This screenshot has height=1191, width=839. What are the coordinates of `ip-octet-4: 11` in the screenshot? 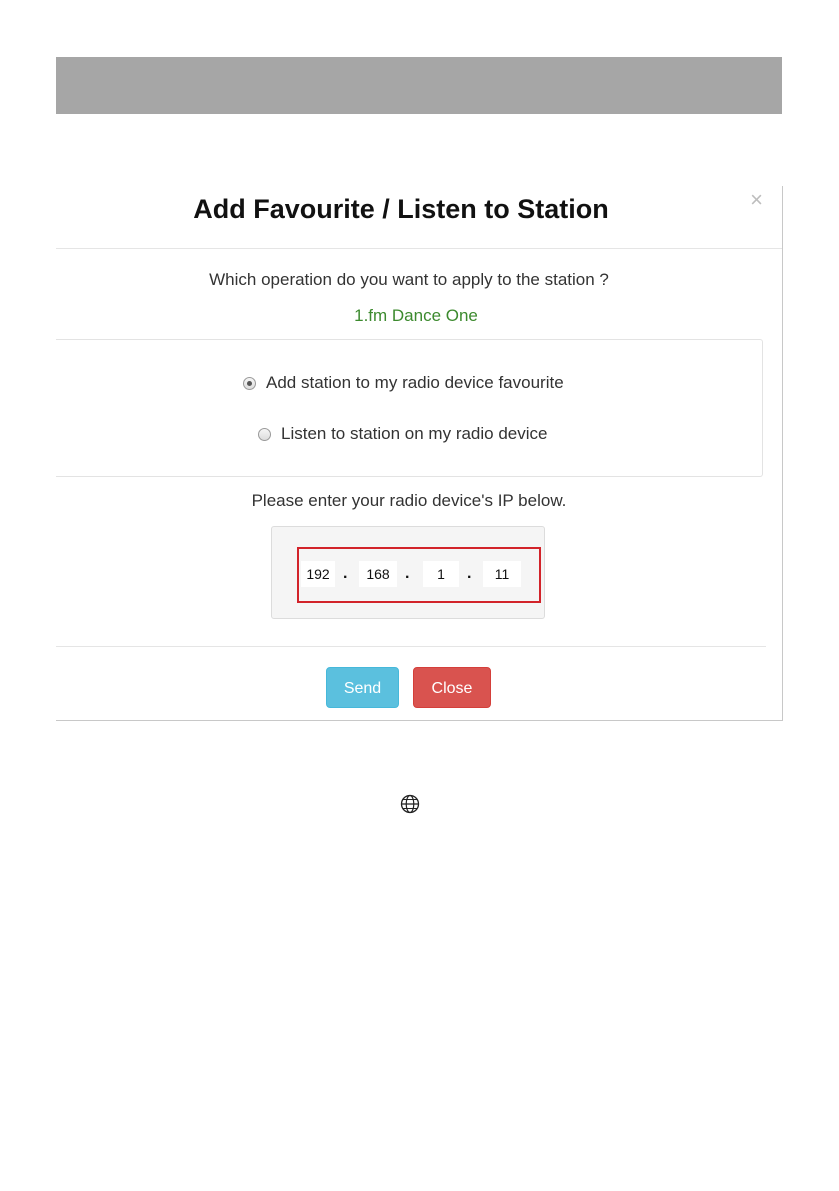 It's located at (502, 574).